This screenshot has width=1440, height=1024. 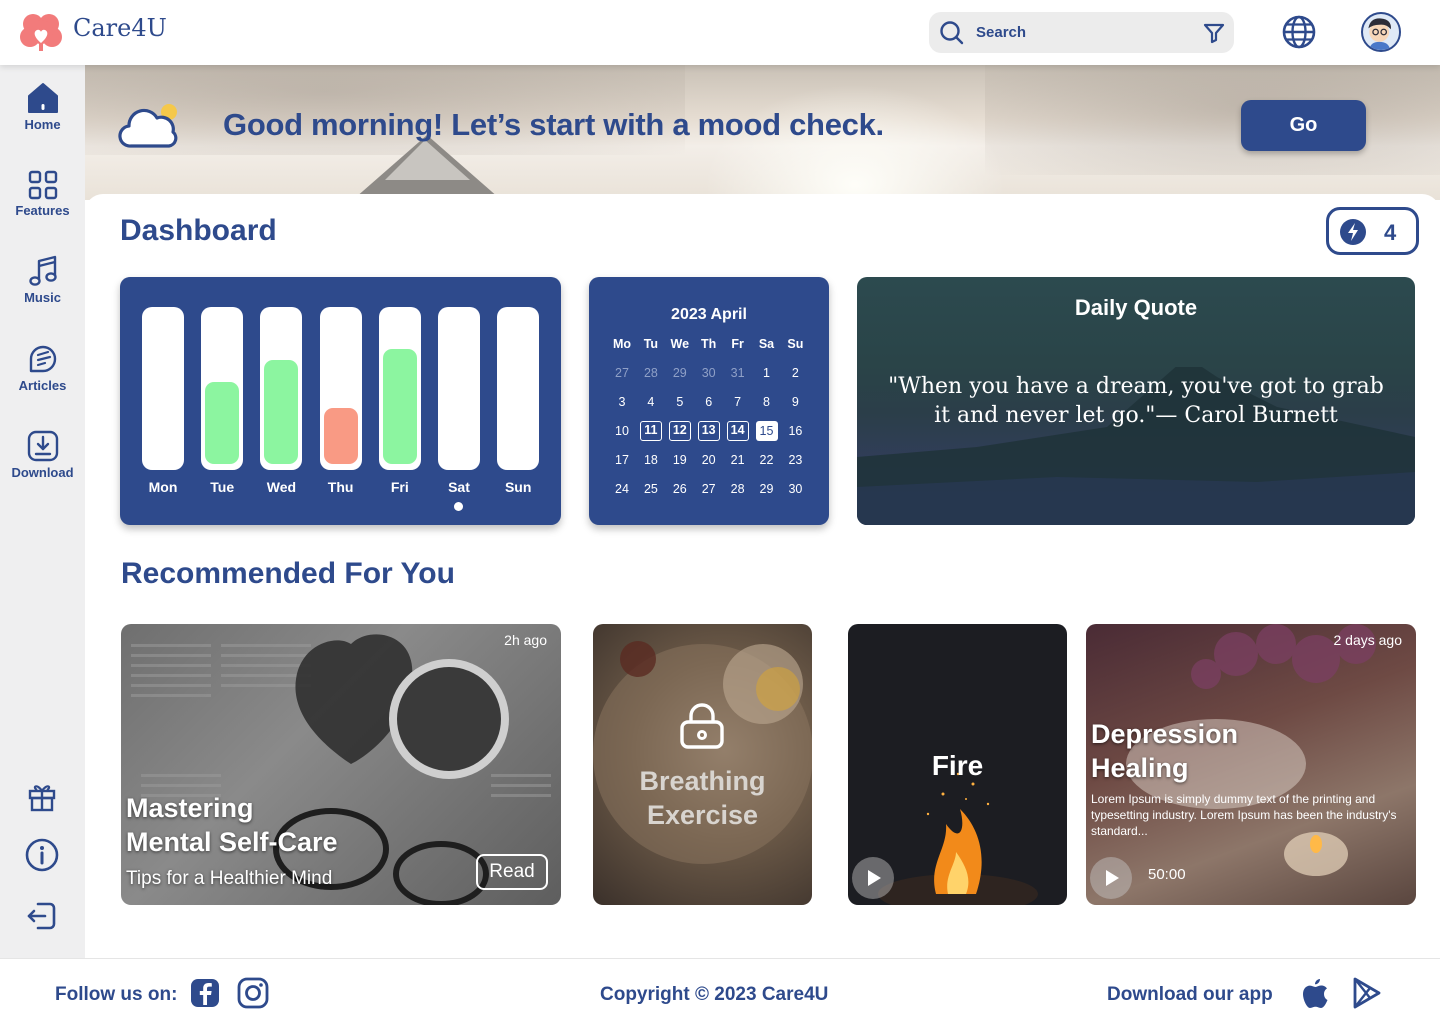 What do you see at coordinates (525, 640) in the screenshot?
I see `card-timestamp: 2h ago` at bounding box center [525, 640].